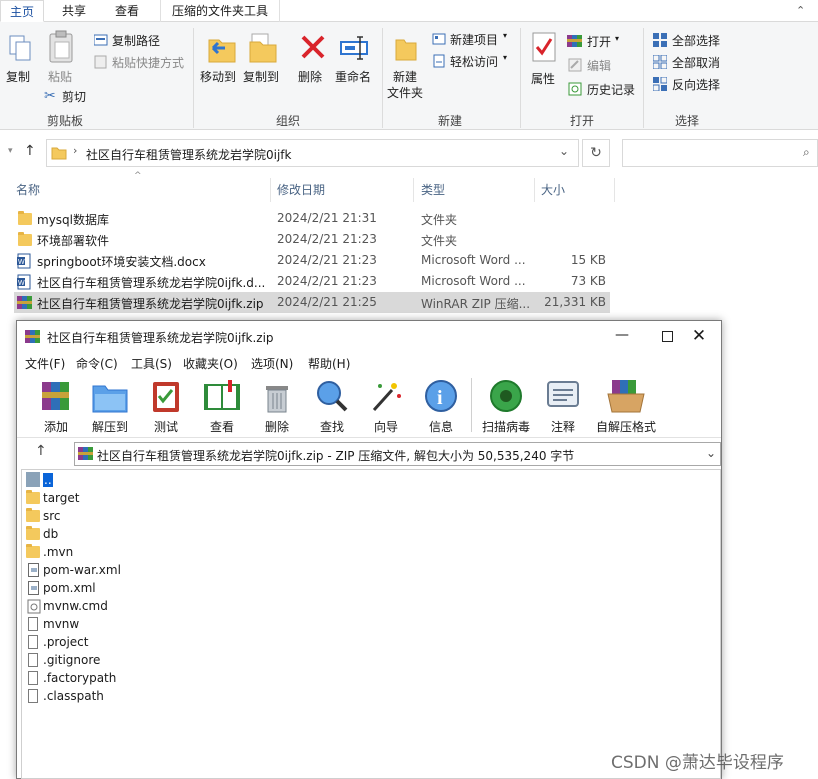 The height and width of the screenshot is (779, 818). What do you see at coordinates (711, 453) in the screenshot?
I see `path-dropdown-icon: ⌄` at bounding box center [711, 453].